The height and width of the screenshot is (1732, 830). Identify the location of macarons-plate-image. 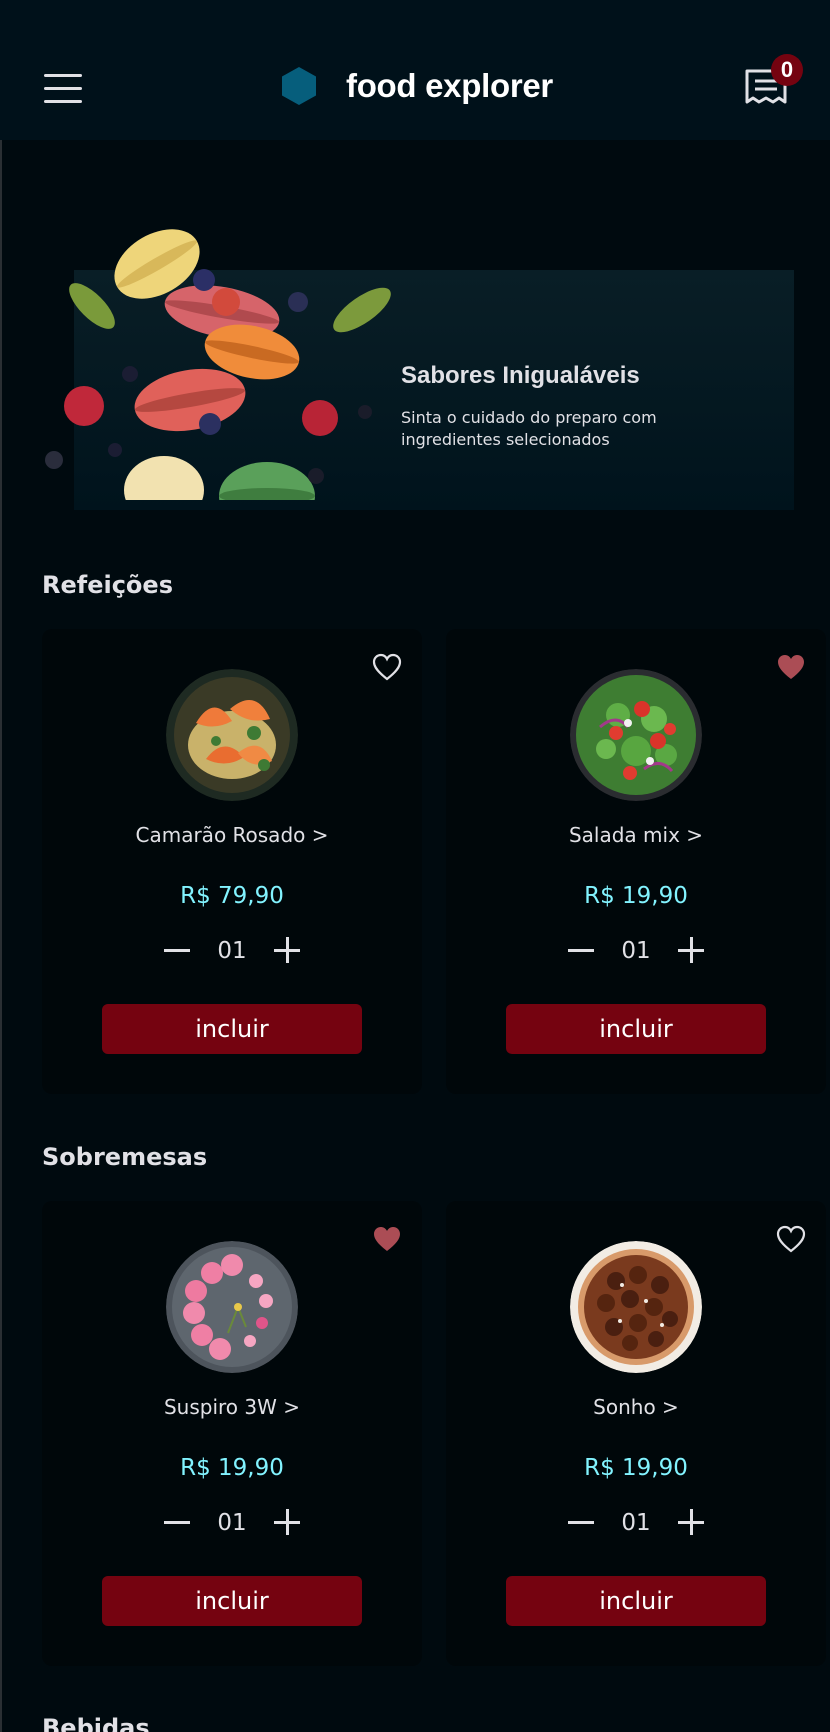
(232, 1307).